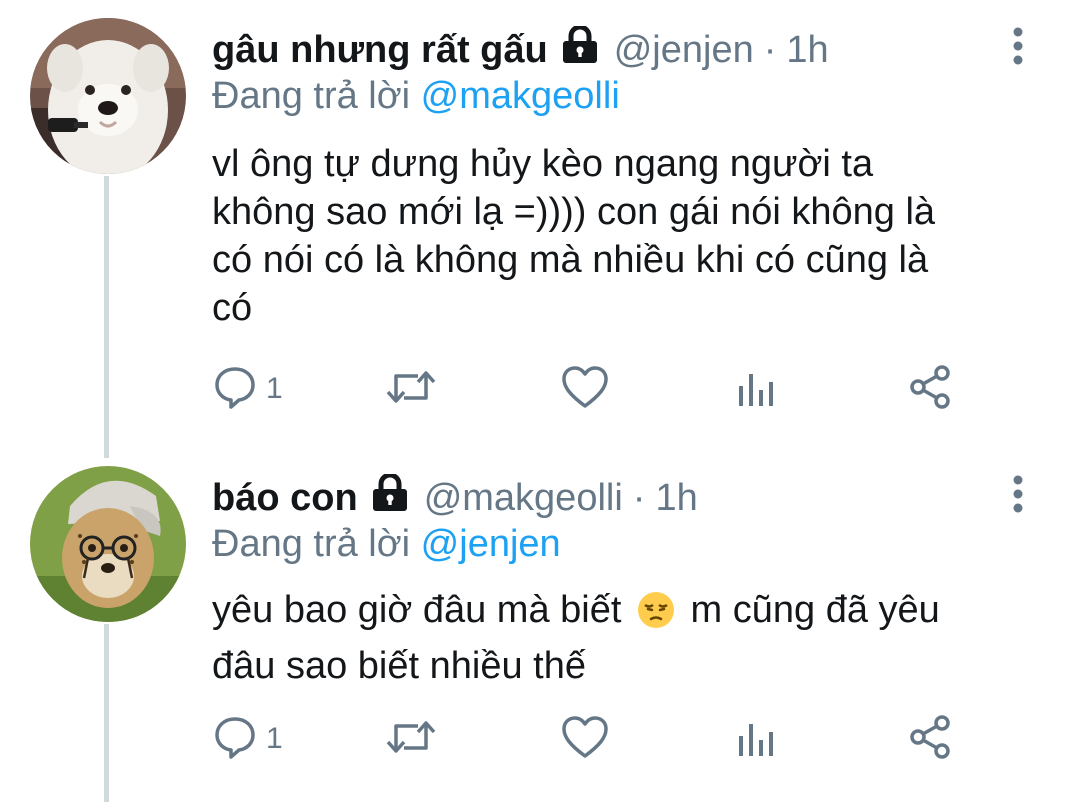 The height and width of the screenshot is (802, 1080). I want to click on mention-link: @jenjen, so click(491, 544).